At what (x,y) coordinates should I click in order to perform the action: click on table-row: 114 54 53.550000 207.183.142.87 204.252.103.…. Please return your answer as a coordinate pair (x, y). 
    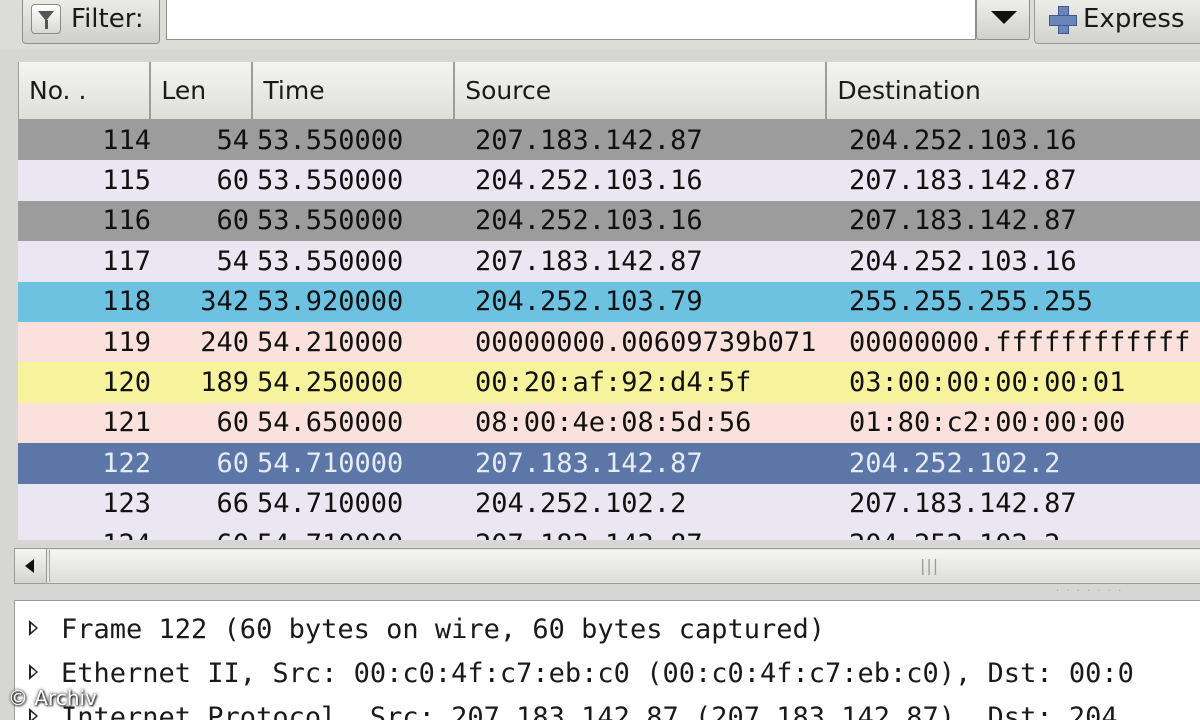
    Looking at the image, I should click on (609, 140).